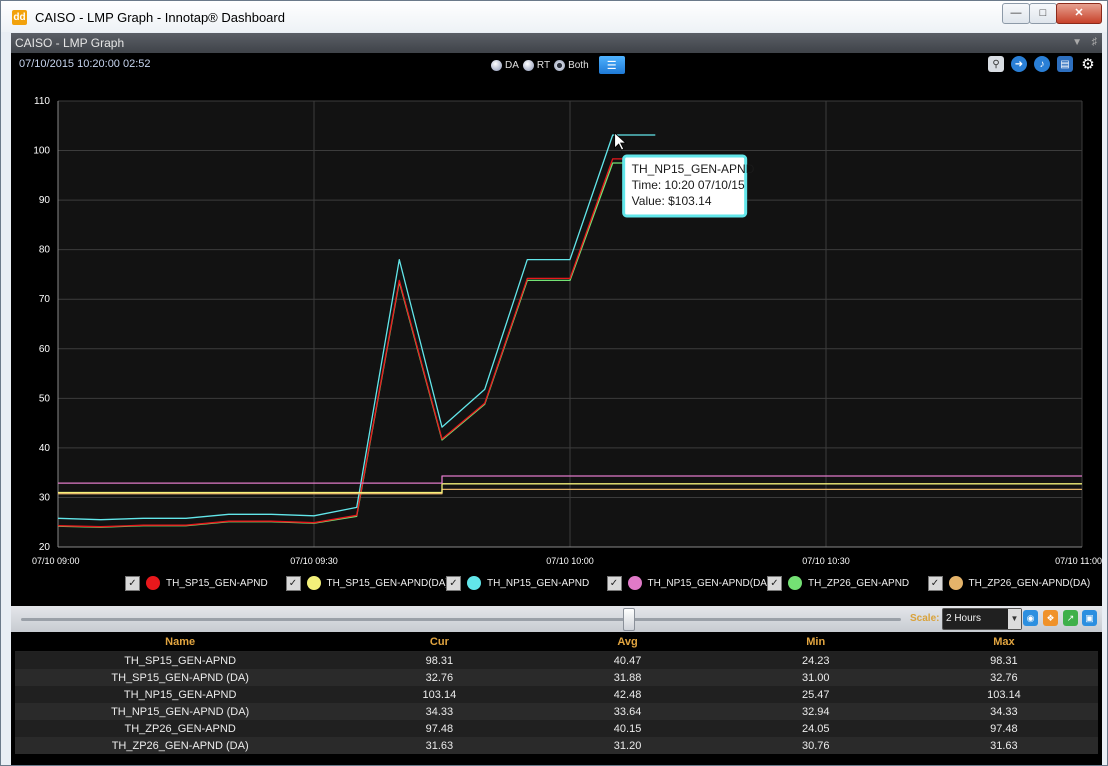 This screenshot has width=1108, height=766. I want to click on zoom-icon: ⚲, so click(996, 64).